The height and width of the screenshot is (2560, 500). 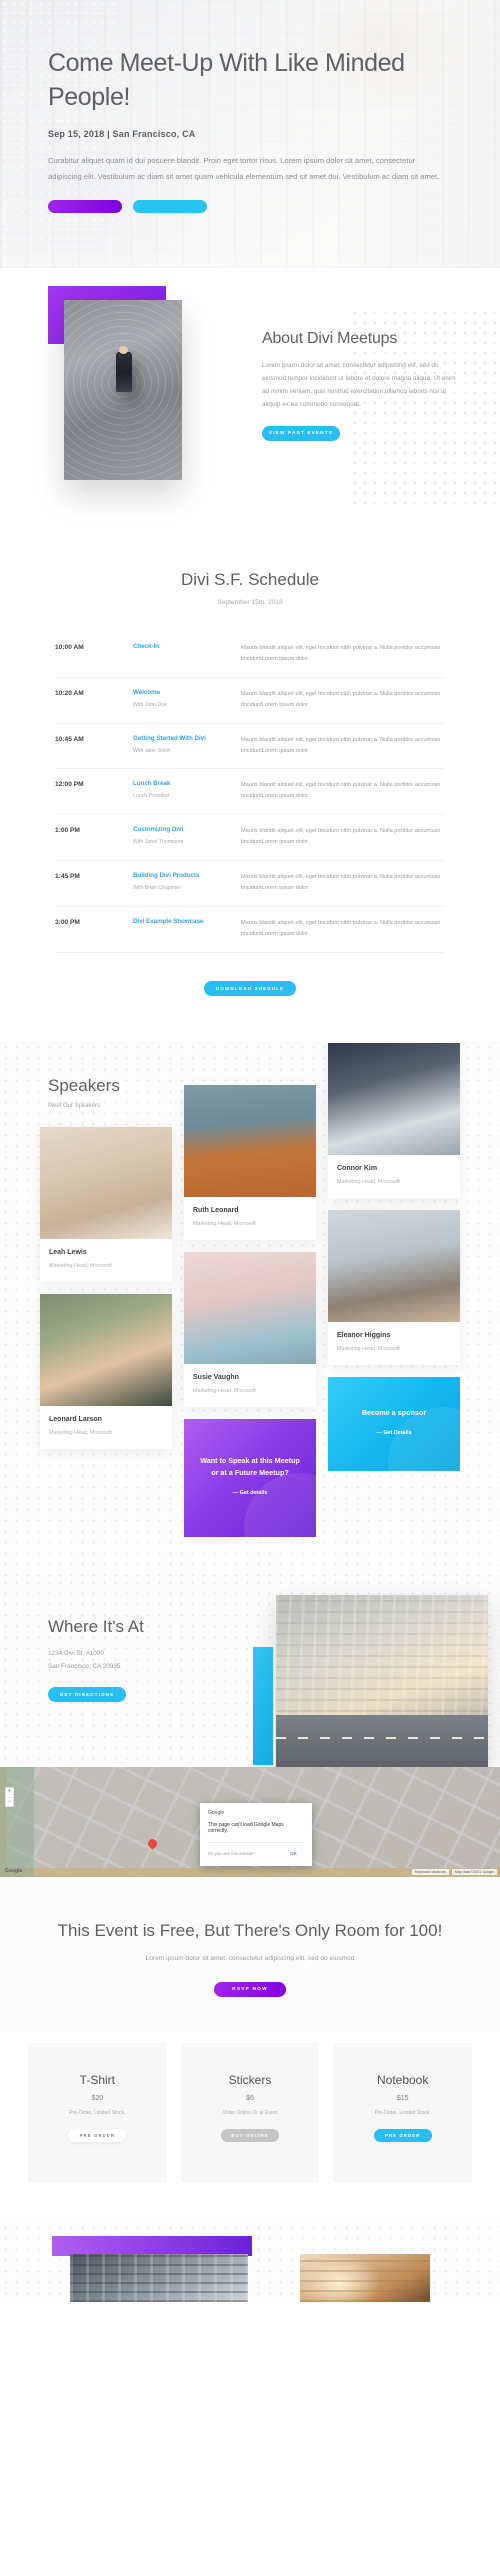 I want to click on speaker-card: Ruth Leonard Marketing Head, Microsoft, so click(x=250, y=1162).